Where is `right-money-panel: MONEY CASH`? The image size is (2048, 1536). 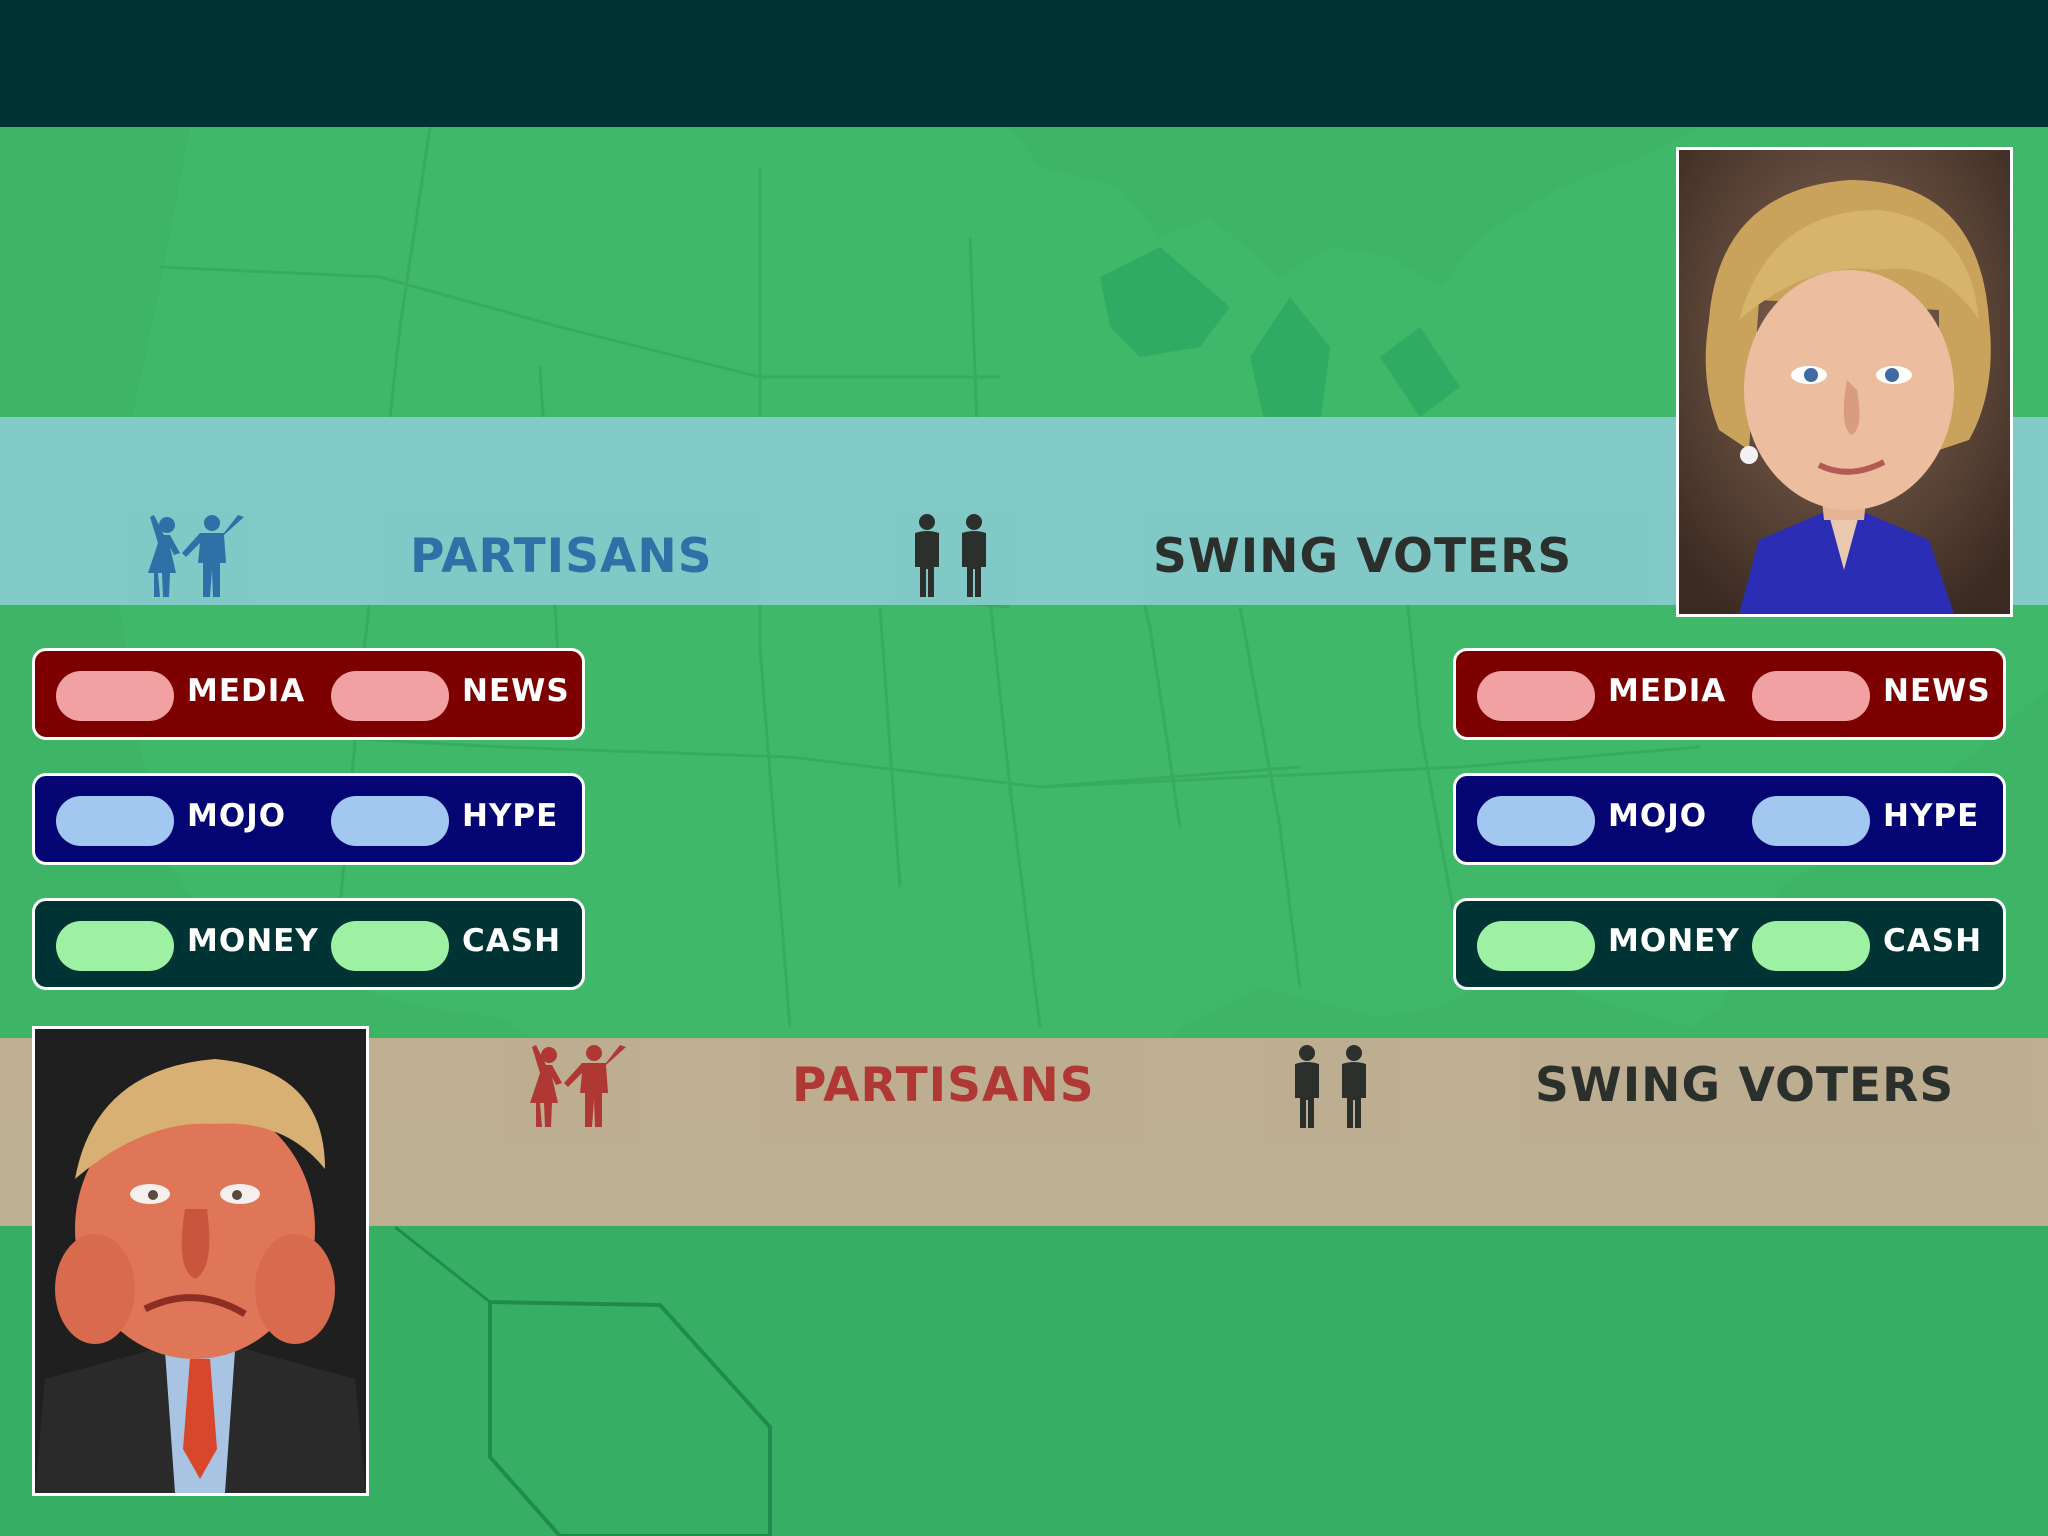 right-money-panel: MONEY CASH is located at coordinates (1729, 944).